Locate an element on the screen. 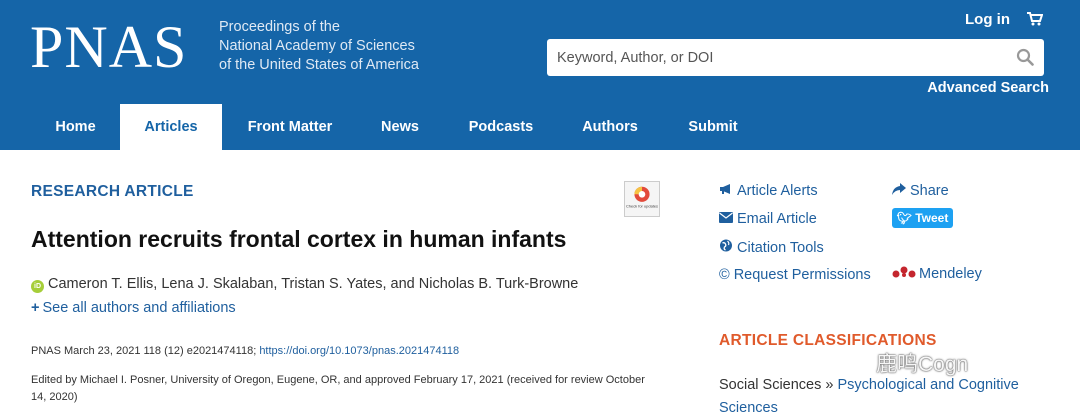 Image resolution: width=1080 pixels, height=416 pixels. email-article-link: Email Article is located at coordinates (768, 219).